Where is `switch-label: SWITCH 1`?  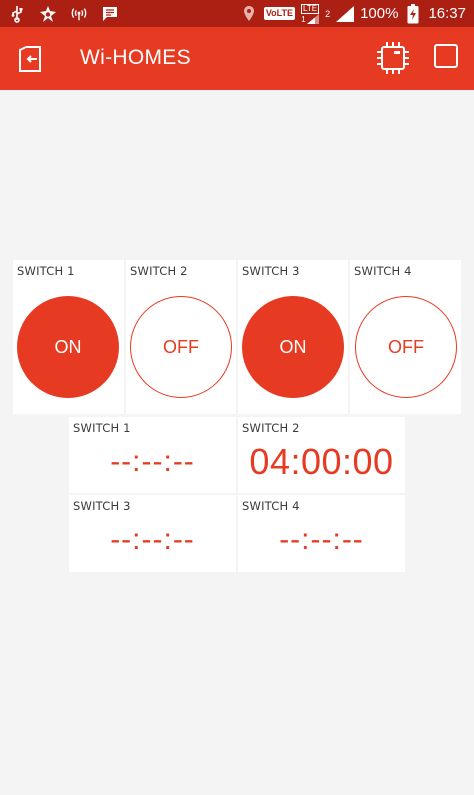 switch-label: SWITCH 1 is located at coordinates (46, 271).